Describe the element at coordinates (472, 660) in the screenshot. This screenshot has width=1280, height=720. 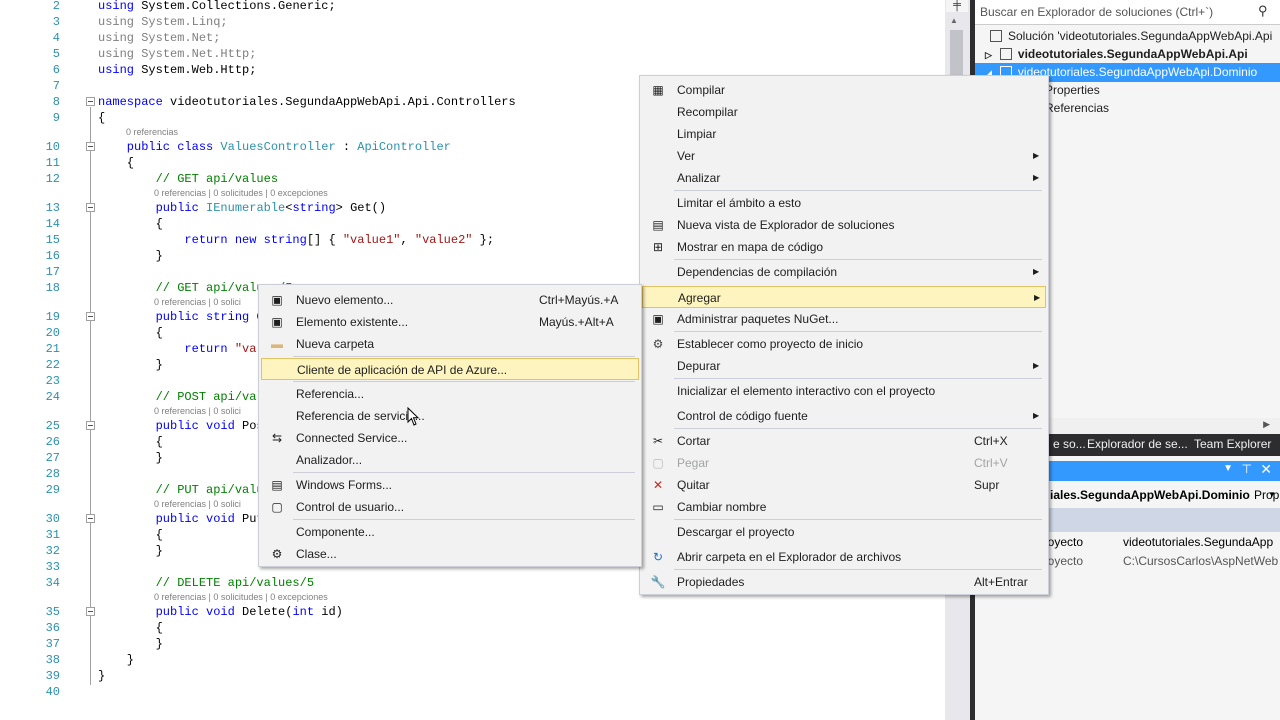
I see `code-line: 38 }` at that location.